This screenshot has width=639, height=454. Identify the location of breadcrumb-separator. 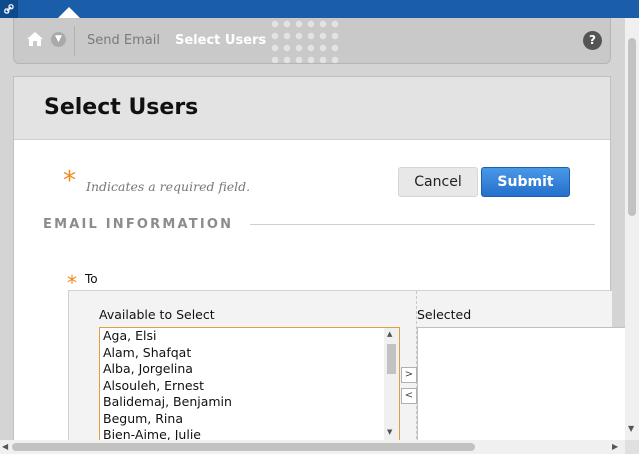
(74, 41).